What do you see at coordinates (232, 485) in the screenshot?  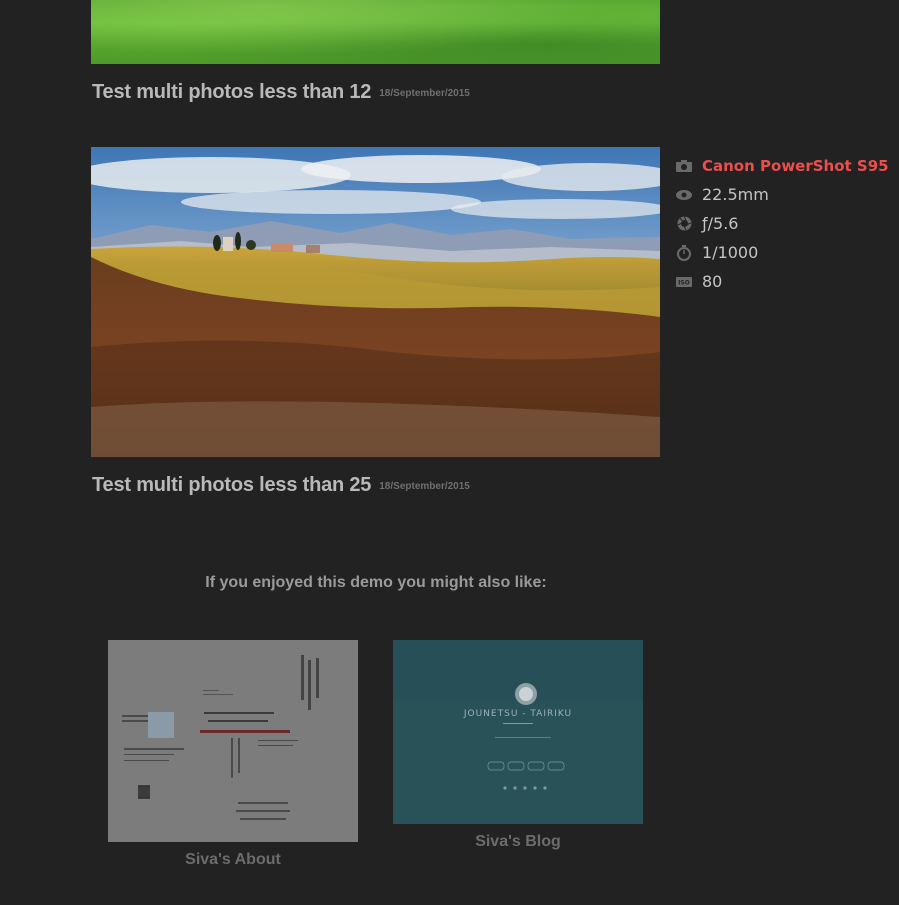 I see `post-title-text: Test multi photos less than 25` at bounding box center [232, 485].